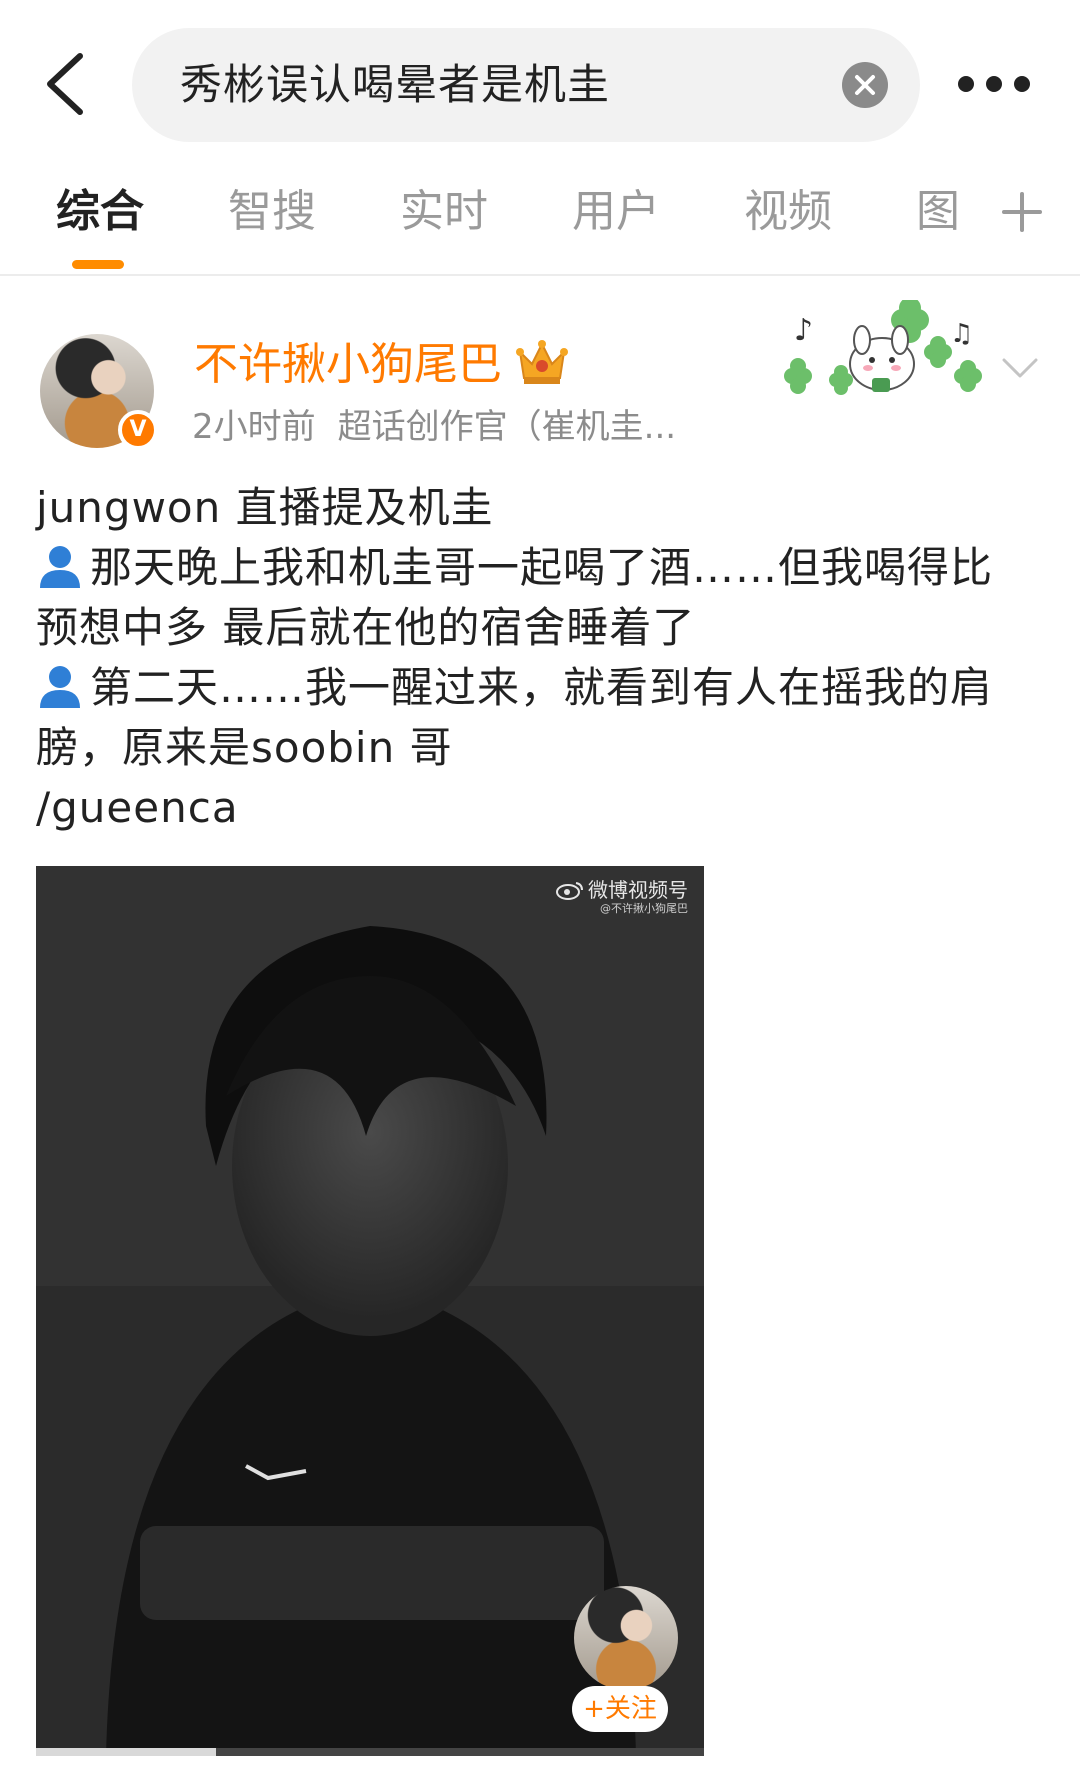  I want to click on plus-icon, so click(1022, 212).